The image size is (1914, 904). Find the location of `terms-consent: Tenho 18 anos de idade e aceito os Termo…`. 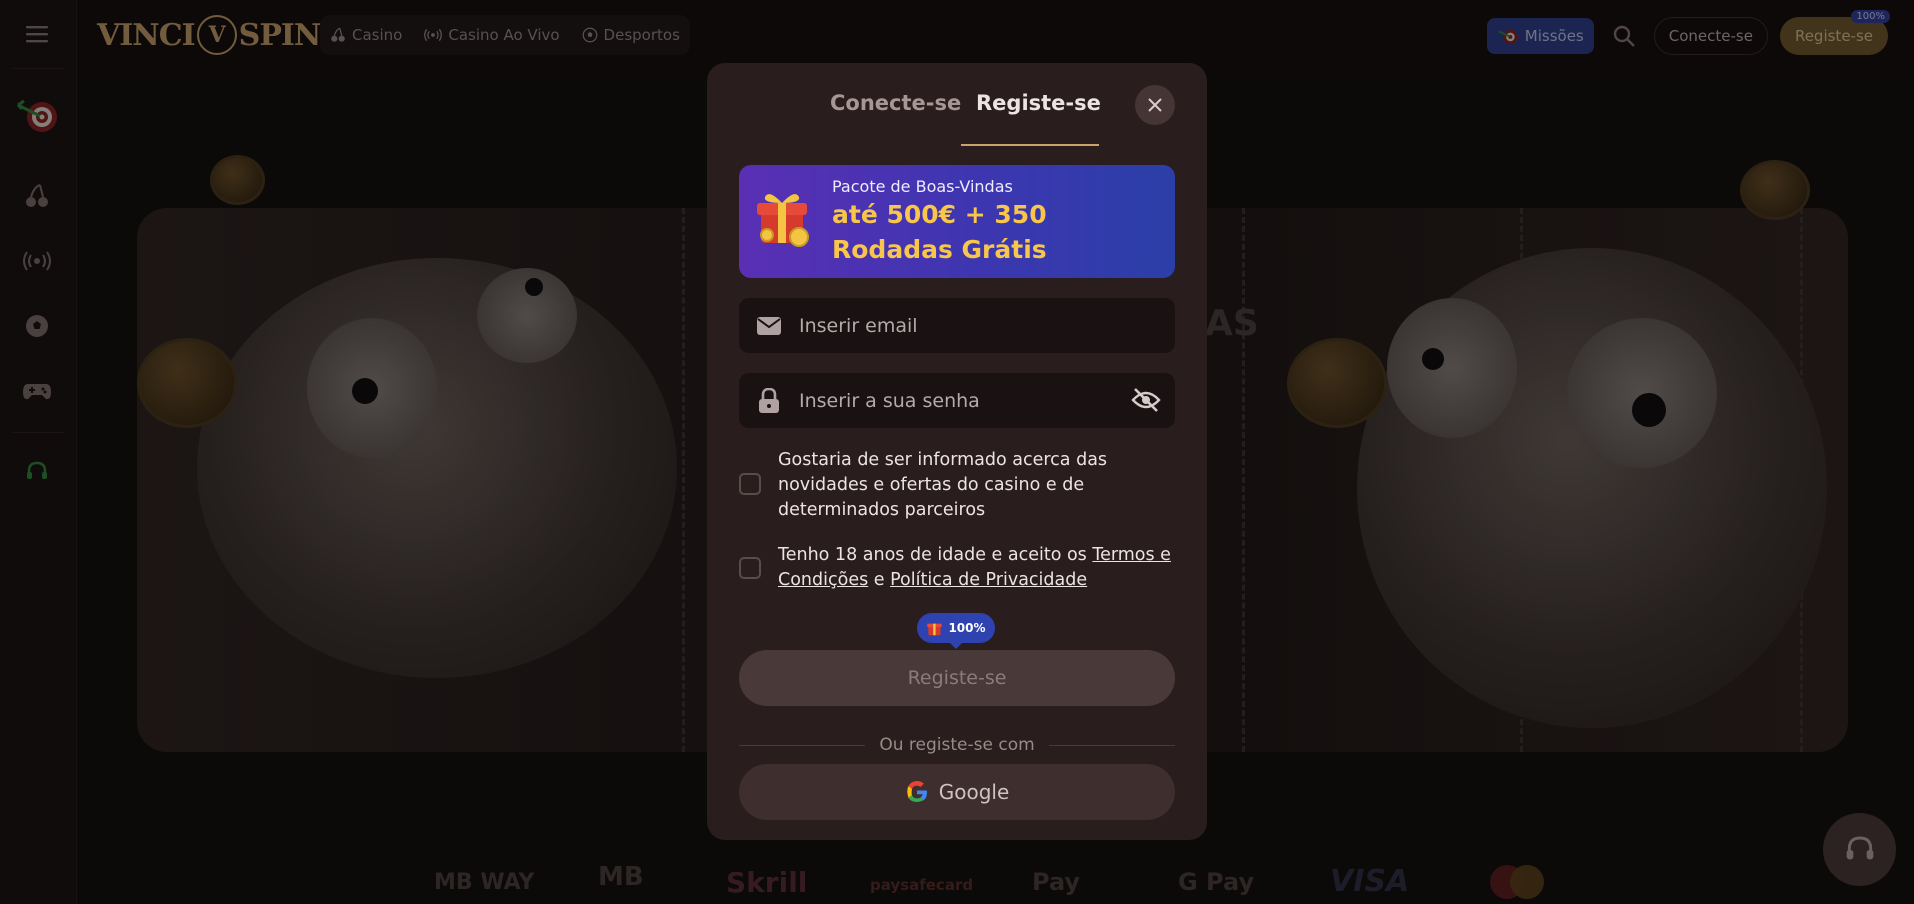

terms-consent: Tenho 18 anos de idade e aceito os Termo… is located at coordinates (959, 568).